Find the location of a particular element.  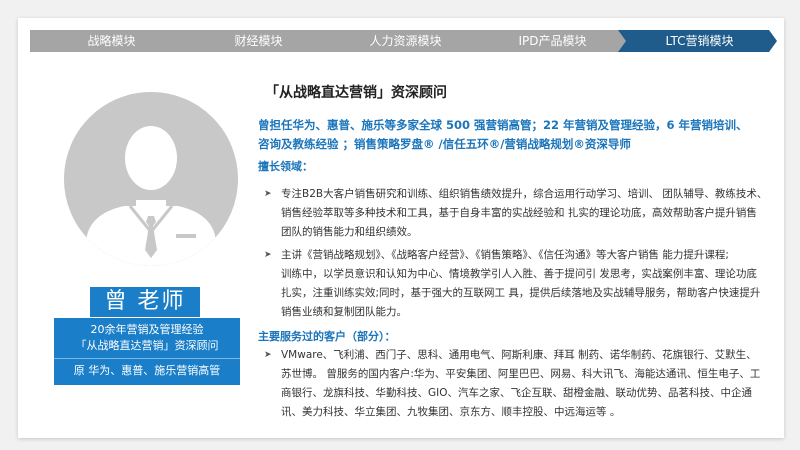

step-hr: 人力资源模块 is located at coordinates (403, 41).